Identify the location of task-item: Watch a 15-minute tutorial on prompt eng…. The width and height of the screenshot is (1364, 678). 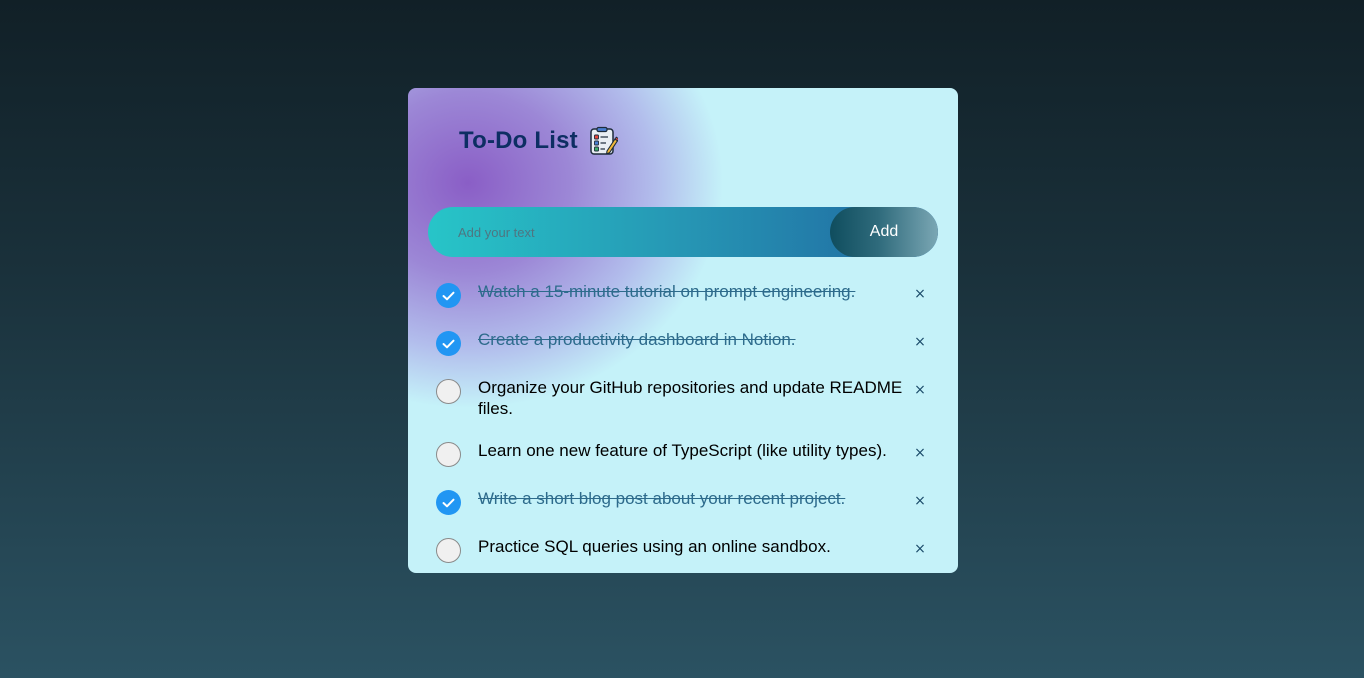
(686, 294).